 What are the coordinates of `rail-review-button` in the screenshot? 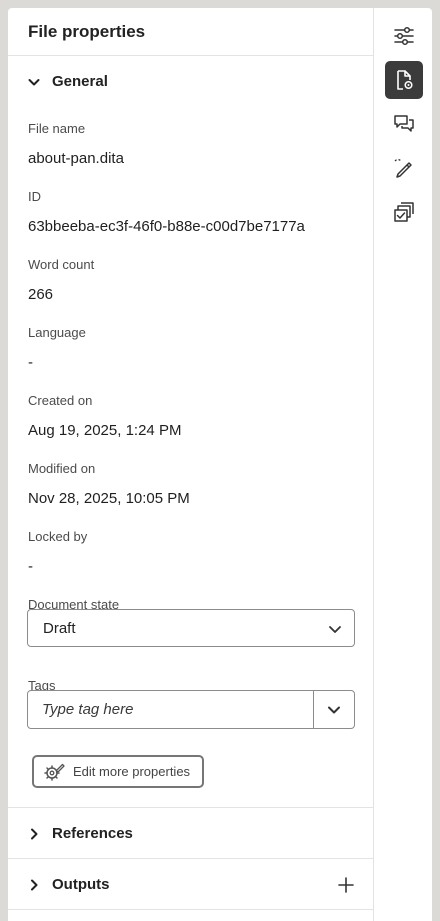 It's located at (404, 168).